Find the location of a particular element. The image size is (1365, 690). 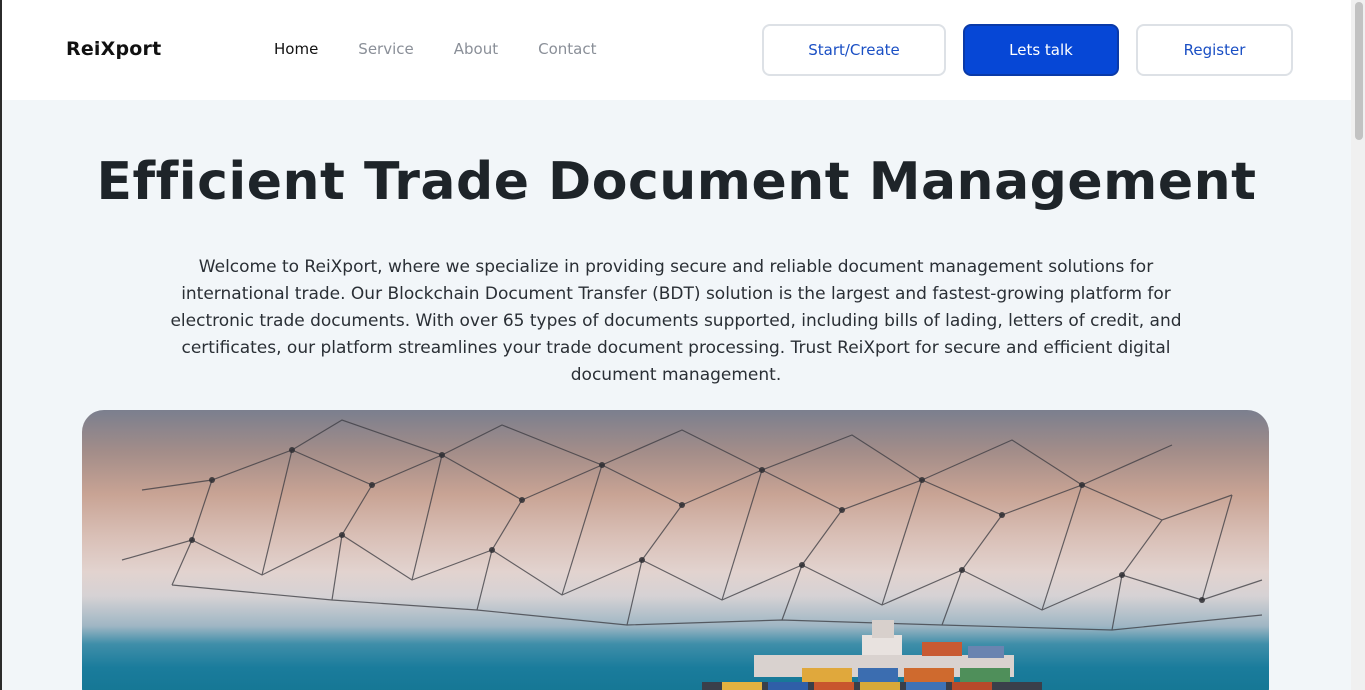

cargo-ship is located at coordinates (872, 655).